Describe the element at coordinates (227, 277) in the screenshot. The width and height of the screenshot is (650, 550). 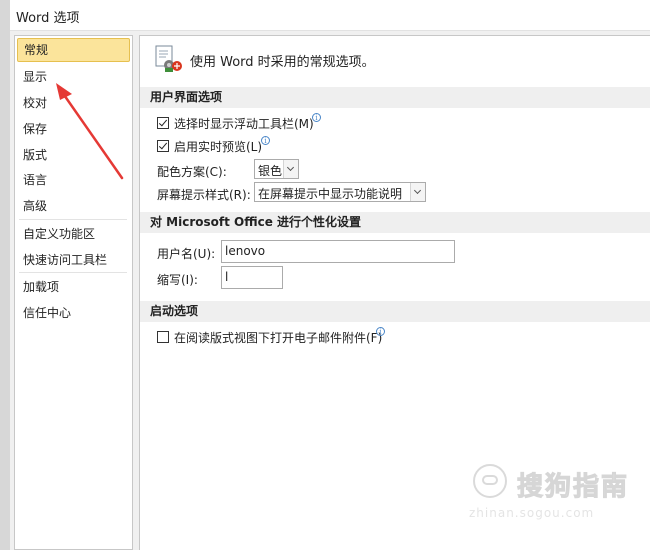
I see `initials-value: l` at that location.